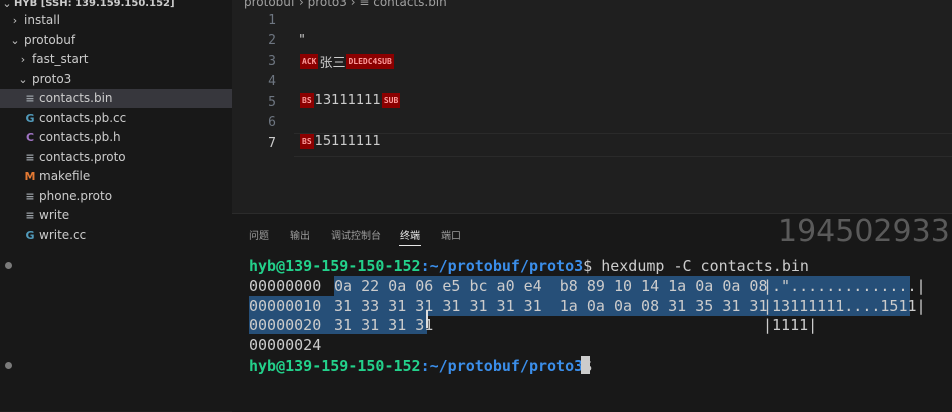  Describe the element at coordinates (30, 176) in the screenshot. I see `makefile-icon: M` at that location.